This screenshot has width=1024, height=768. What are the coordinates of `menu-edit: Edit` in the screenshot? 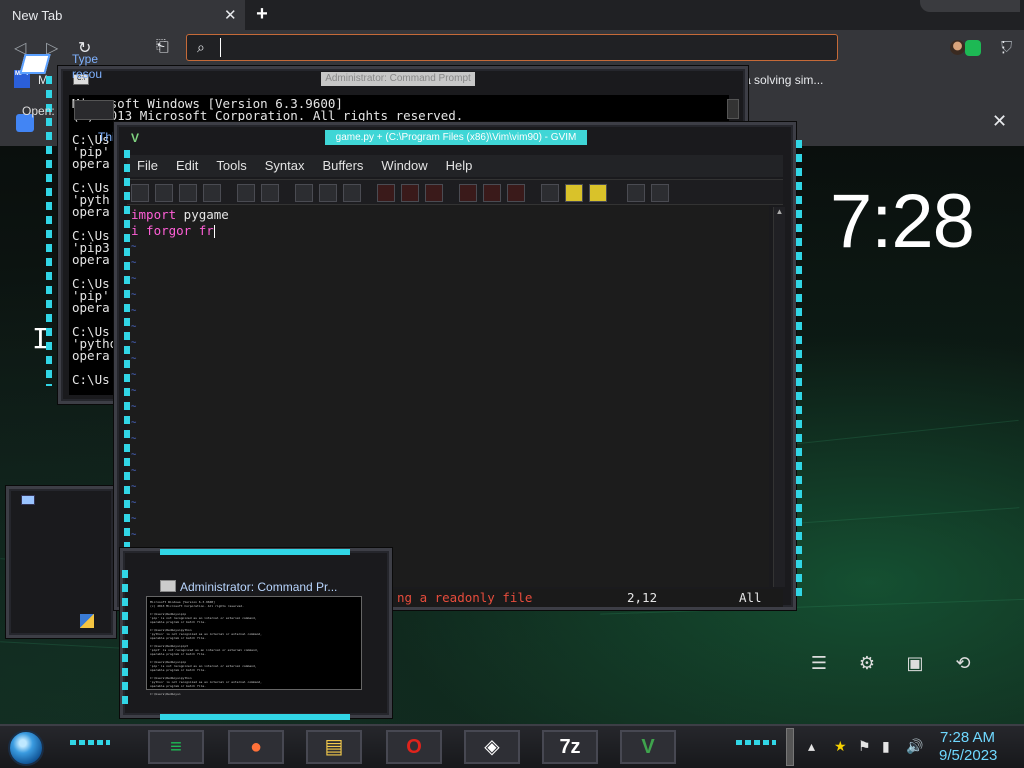 It's located at (186, 166).